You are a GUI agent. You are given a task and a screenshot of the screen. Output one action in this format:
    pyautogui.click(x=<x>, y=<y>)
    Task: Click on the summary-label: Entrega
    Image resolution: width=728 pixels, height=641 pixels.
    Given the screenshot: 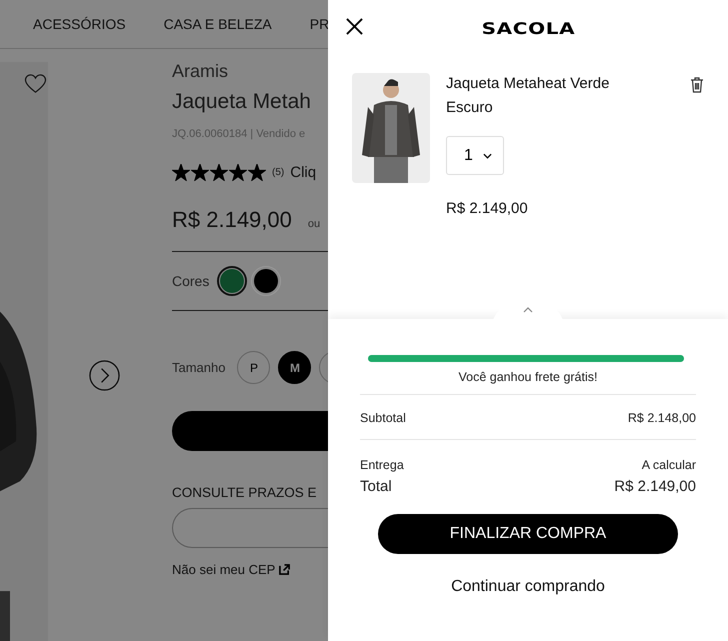 What is the action you would take?
    pyautogui.click(x=382, y=465)
    